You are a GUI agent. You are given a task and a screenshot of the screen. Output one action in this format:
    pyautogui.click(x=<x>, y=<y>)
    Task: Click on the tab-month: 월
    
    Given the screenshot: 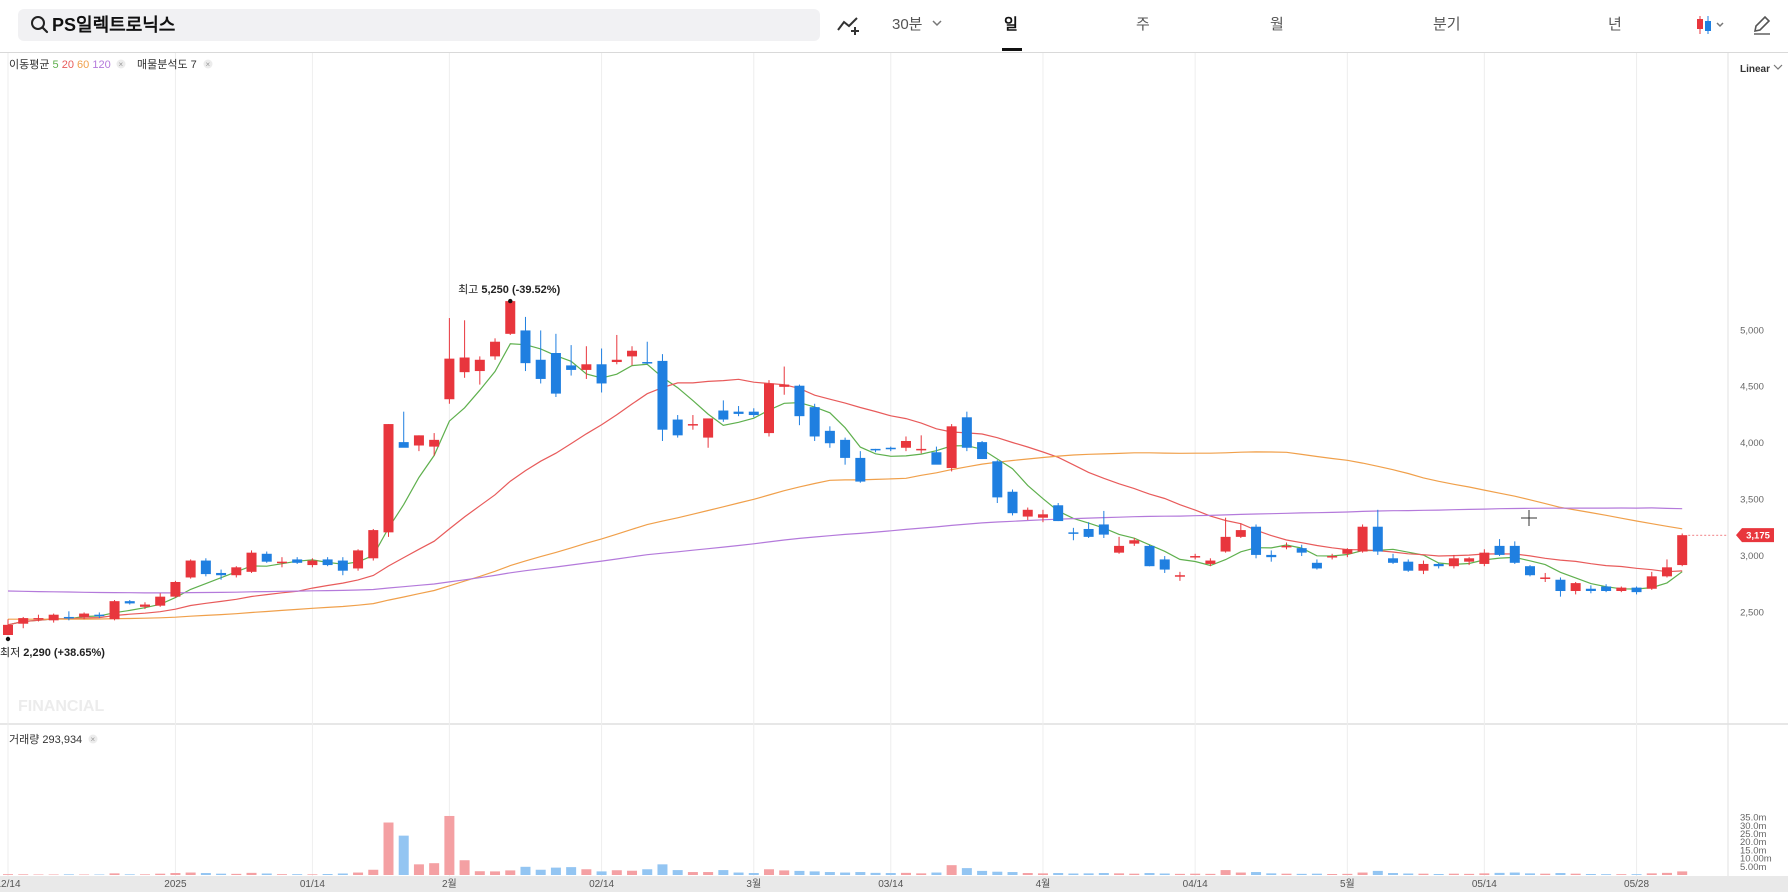 What is the action you would take?
    pyautogui.click(x=1277, y=25)
    